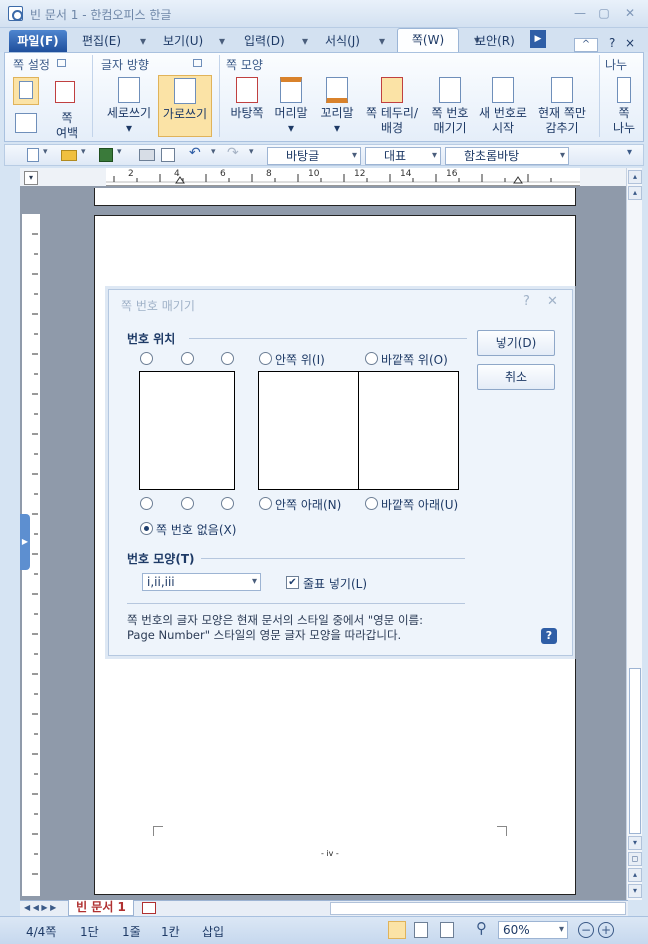 The width and height of the screenshot is (648, 944). Describe the element at coordinates (392, 106) in the screenshot. I see `page-border-background-button: 쪽 테두리/ 배경` at that location.